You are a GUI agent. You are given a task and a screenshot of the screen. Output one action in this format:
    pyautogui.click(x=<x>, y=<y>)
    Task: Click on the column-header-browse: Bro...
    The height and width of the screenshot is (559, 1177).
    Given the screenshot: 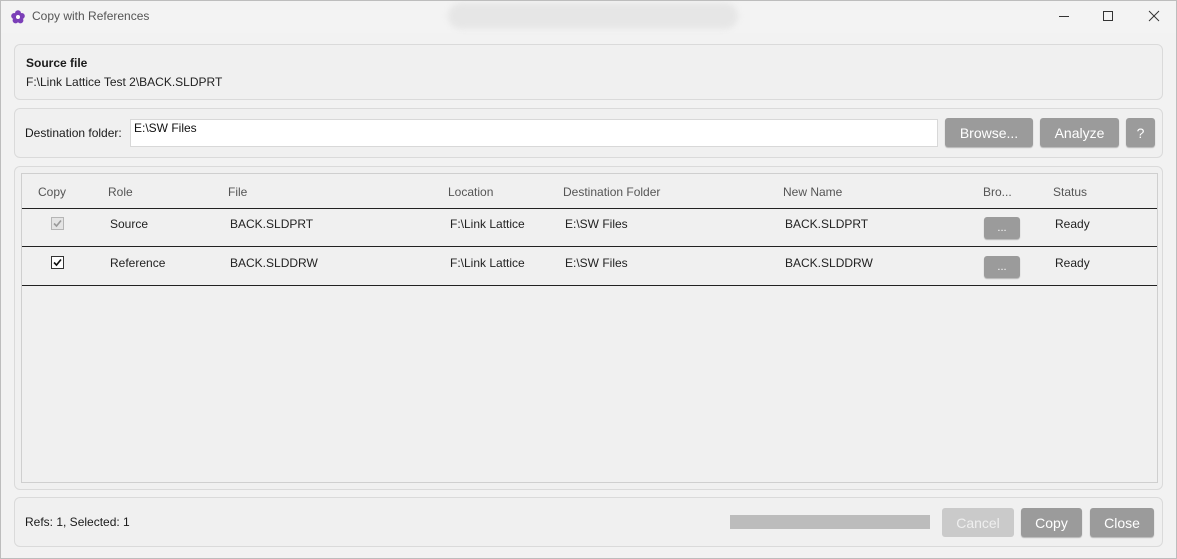 What is the action you would take?
    pyautogui.click(x=997, y=192)
    